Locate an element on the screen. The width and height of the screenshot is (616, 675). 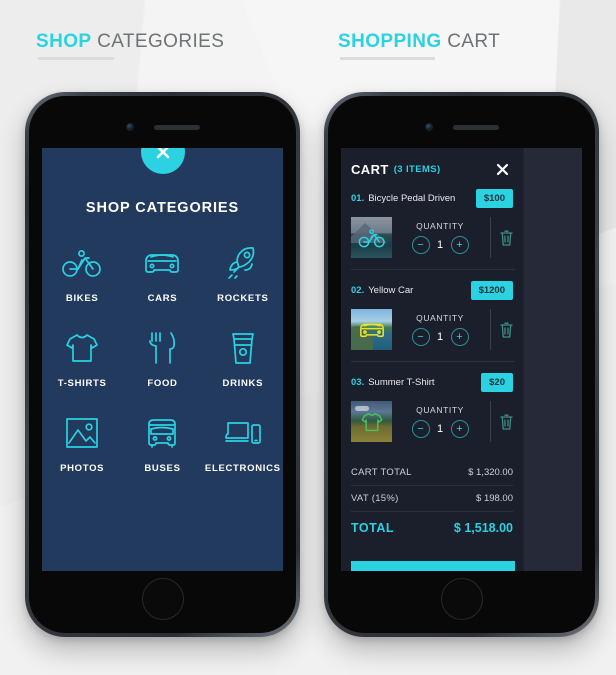
cart-item-name: Yellow Car is located at coordinates (391, 290).